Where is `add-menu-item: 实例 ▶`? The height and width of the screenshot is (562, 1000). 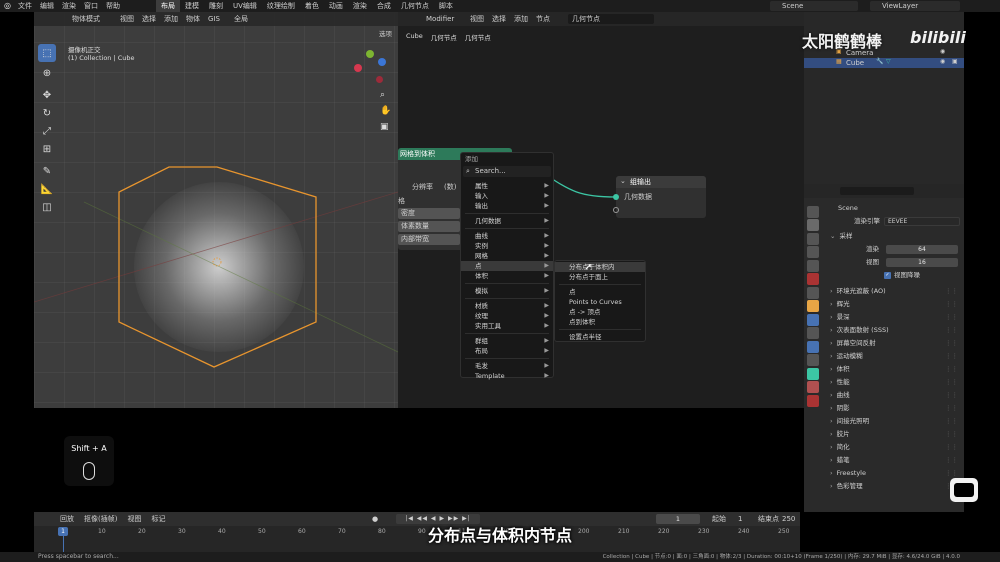 add-menu-item: 实例 ▶ is located at coordinates (507, 246).